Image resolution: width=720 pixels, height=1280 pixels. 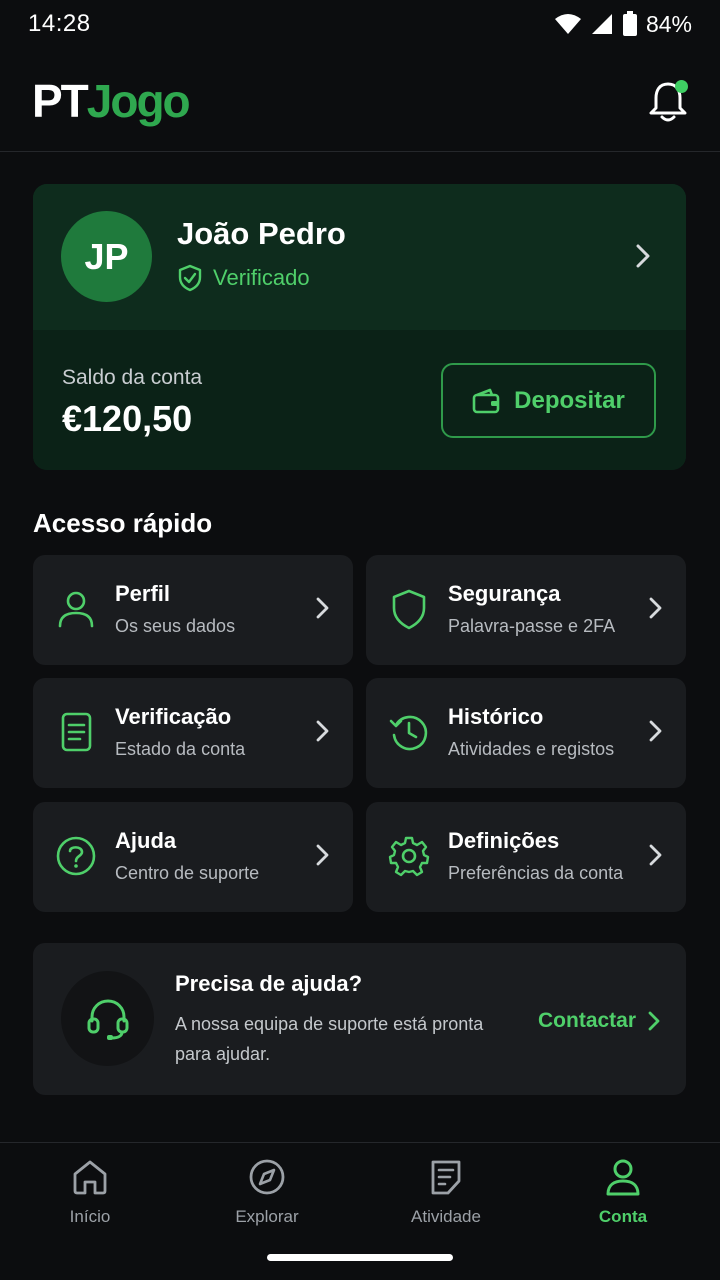 I want to click on account-icon, so click(x=623, y=1177).